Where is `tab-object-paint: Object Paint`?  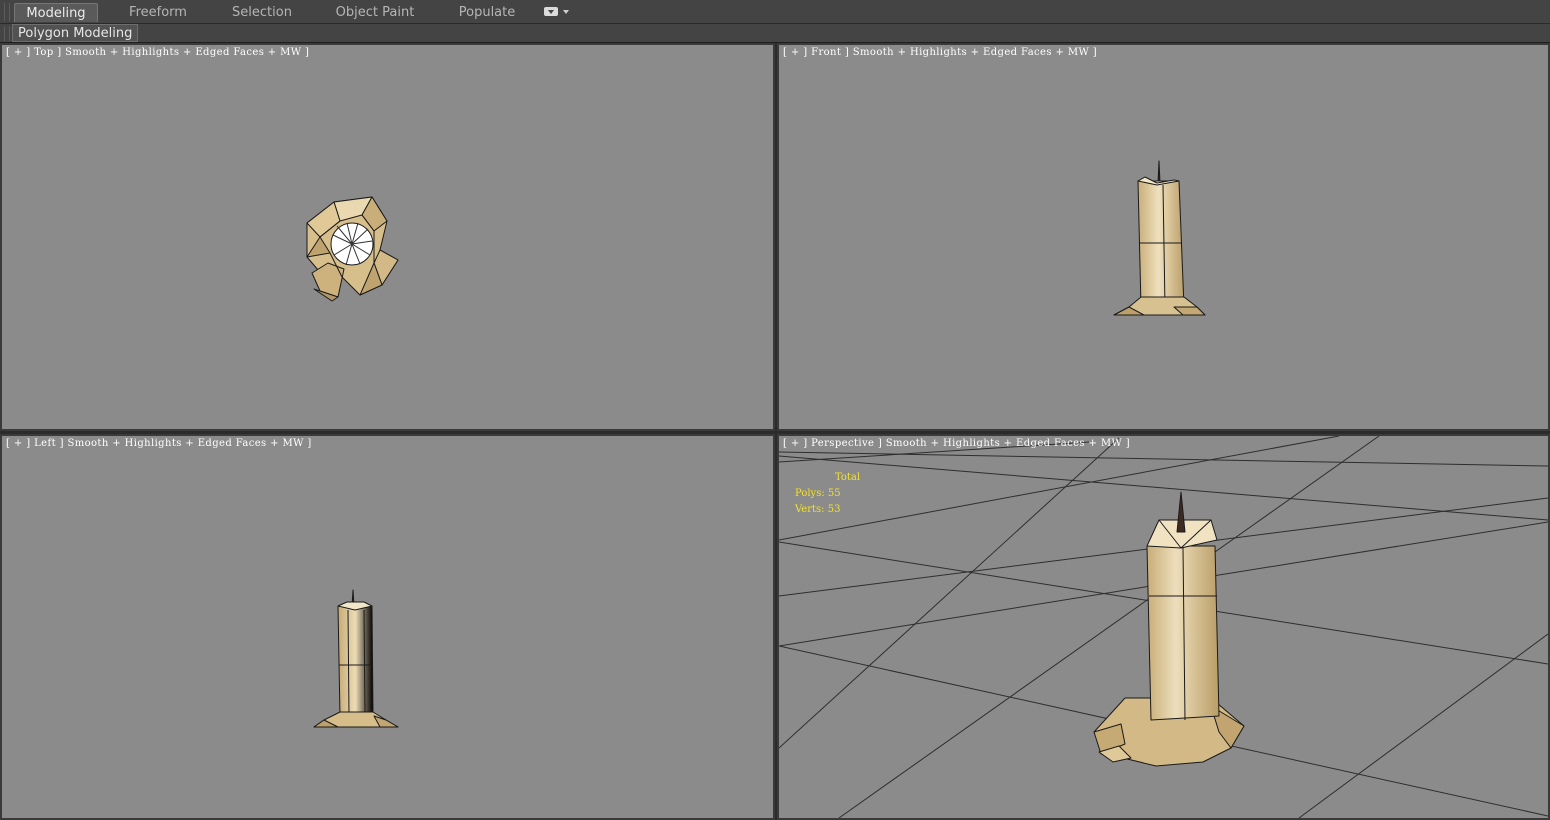 tab-object-paint: Object Paint is located at coordinates (375, 12).